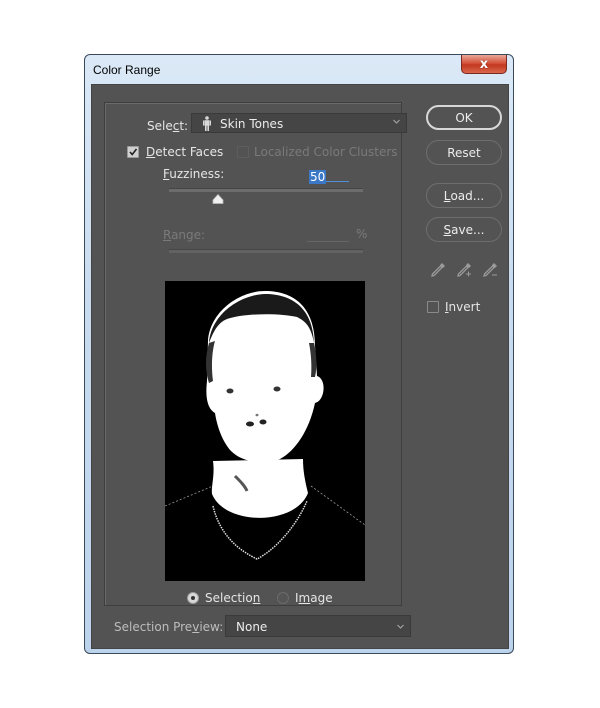 The image size is (600, 708). What do you see at coordinates (299, 70) in the screenshot?
I see `title-bar: Color Range x` at bounding box center [299, 70].